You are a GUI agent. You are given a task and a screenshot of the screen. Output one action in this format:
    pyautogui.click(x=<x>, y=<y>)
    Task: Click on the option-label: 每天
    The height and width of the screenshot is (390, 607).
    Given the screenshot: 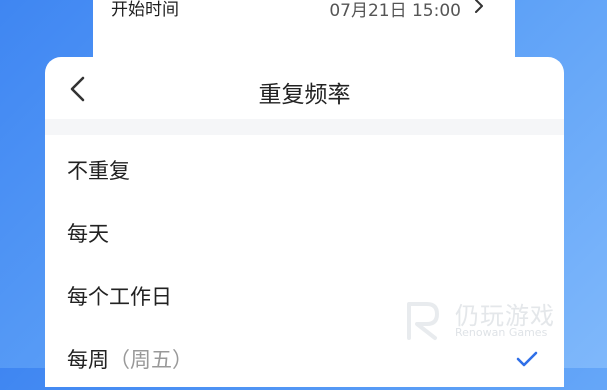 What is the action you would take?
    pyautogui.click(x=88, y=234)
    